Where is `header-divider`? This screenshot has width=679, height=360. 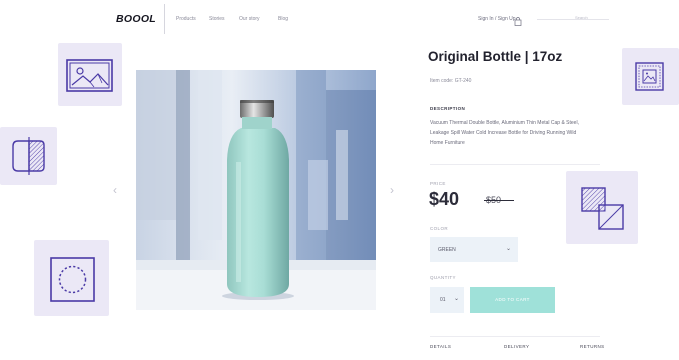 header-divider is located at coordinates (164, 19).